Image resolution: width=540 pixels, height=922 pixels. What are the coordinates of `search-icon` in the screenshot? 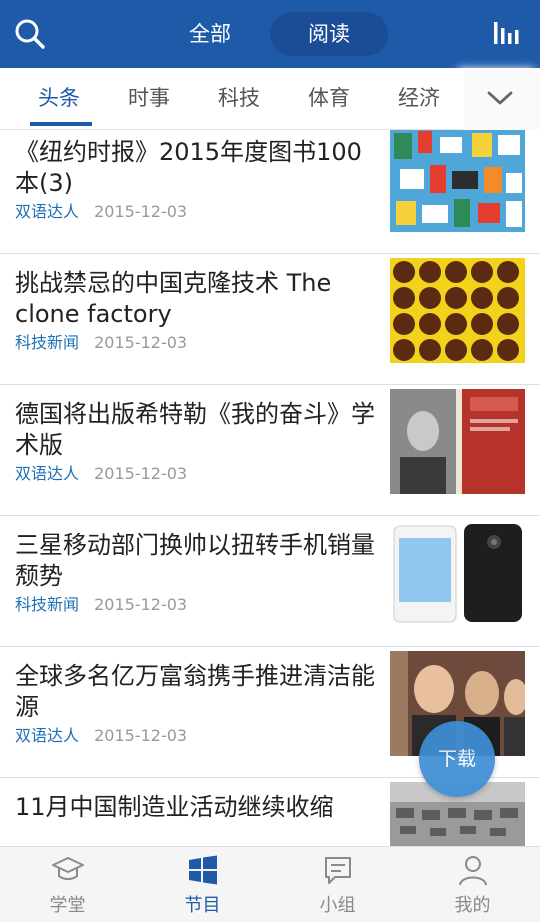 It's located at (30, 34).